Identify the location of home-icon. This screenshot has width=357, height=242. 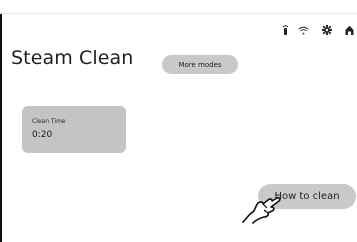
(349, 29).